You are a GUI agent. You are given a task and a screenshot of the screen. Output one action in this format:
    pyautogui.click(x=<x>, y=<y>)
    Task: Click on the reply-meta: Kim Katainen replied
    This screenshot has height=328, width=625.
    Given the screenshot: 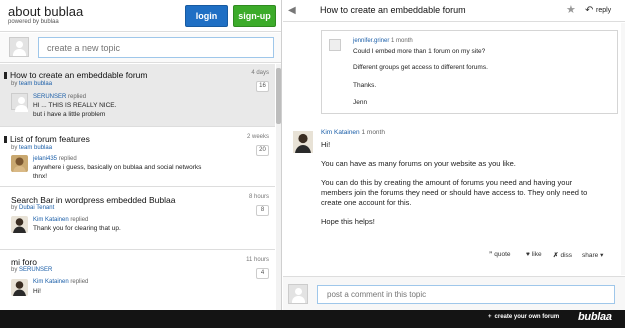 What is the action you would take?
    pyautogui.click(x=60, y=220)
    